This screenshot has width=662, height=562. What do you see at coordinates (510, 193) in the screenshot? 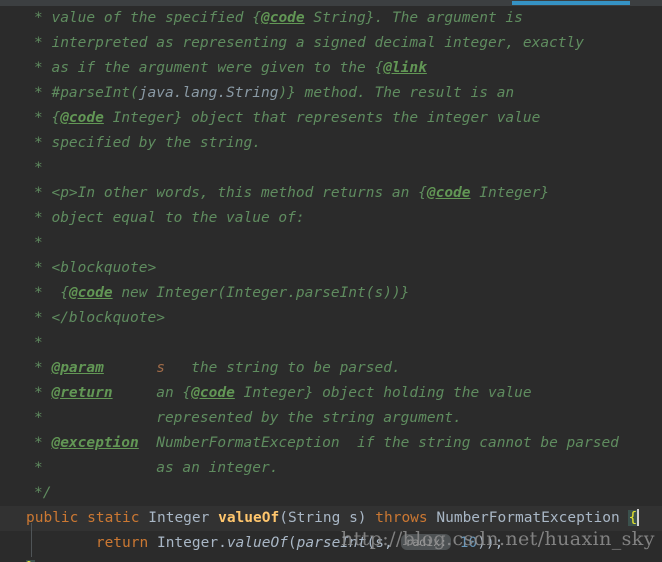
I see `javadoc-text: Integer}` at bounding box center [510, 193].